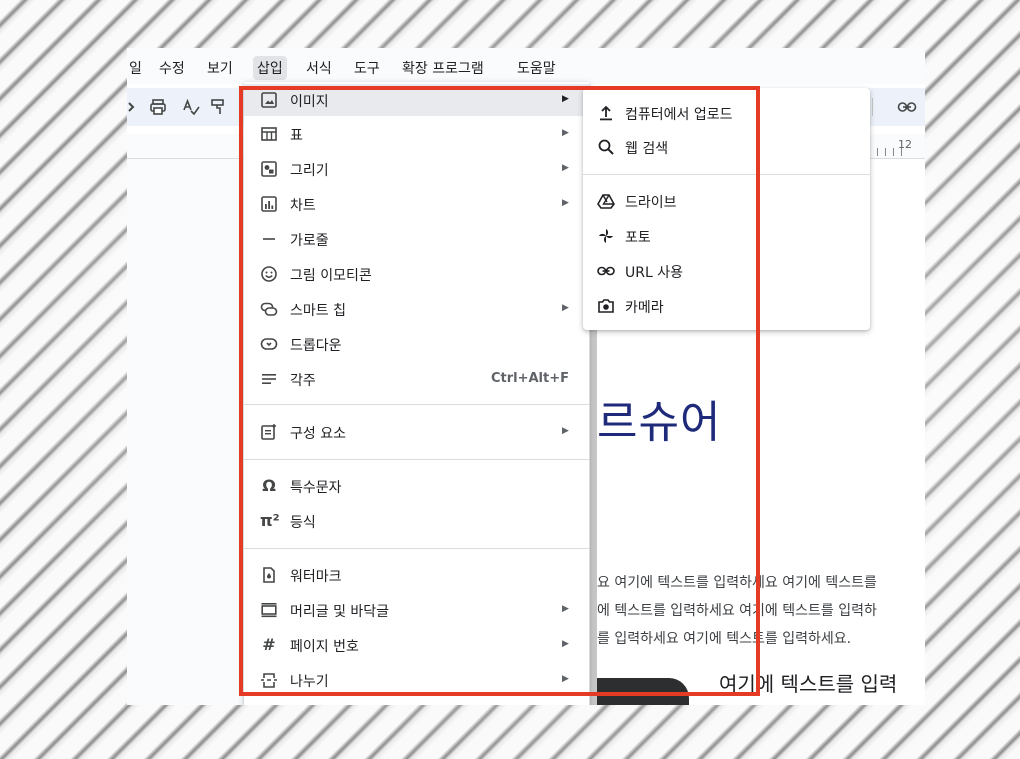 This screenshot has width=1020, height=759. I want to click on insert-link-icon, so click(907, 107).